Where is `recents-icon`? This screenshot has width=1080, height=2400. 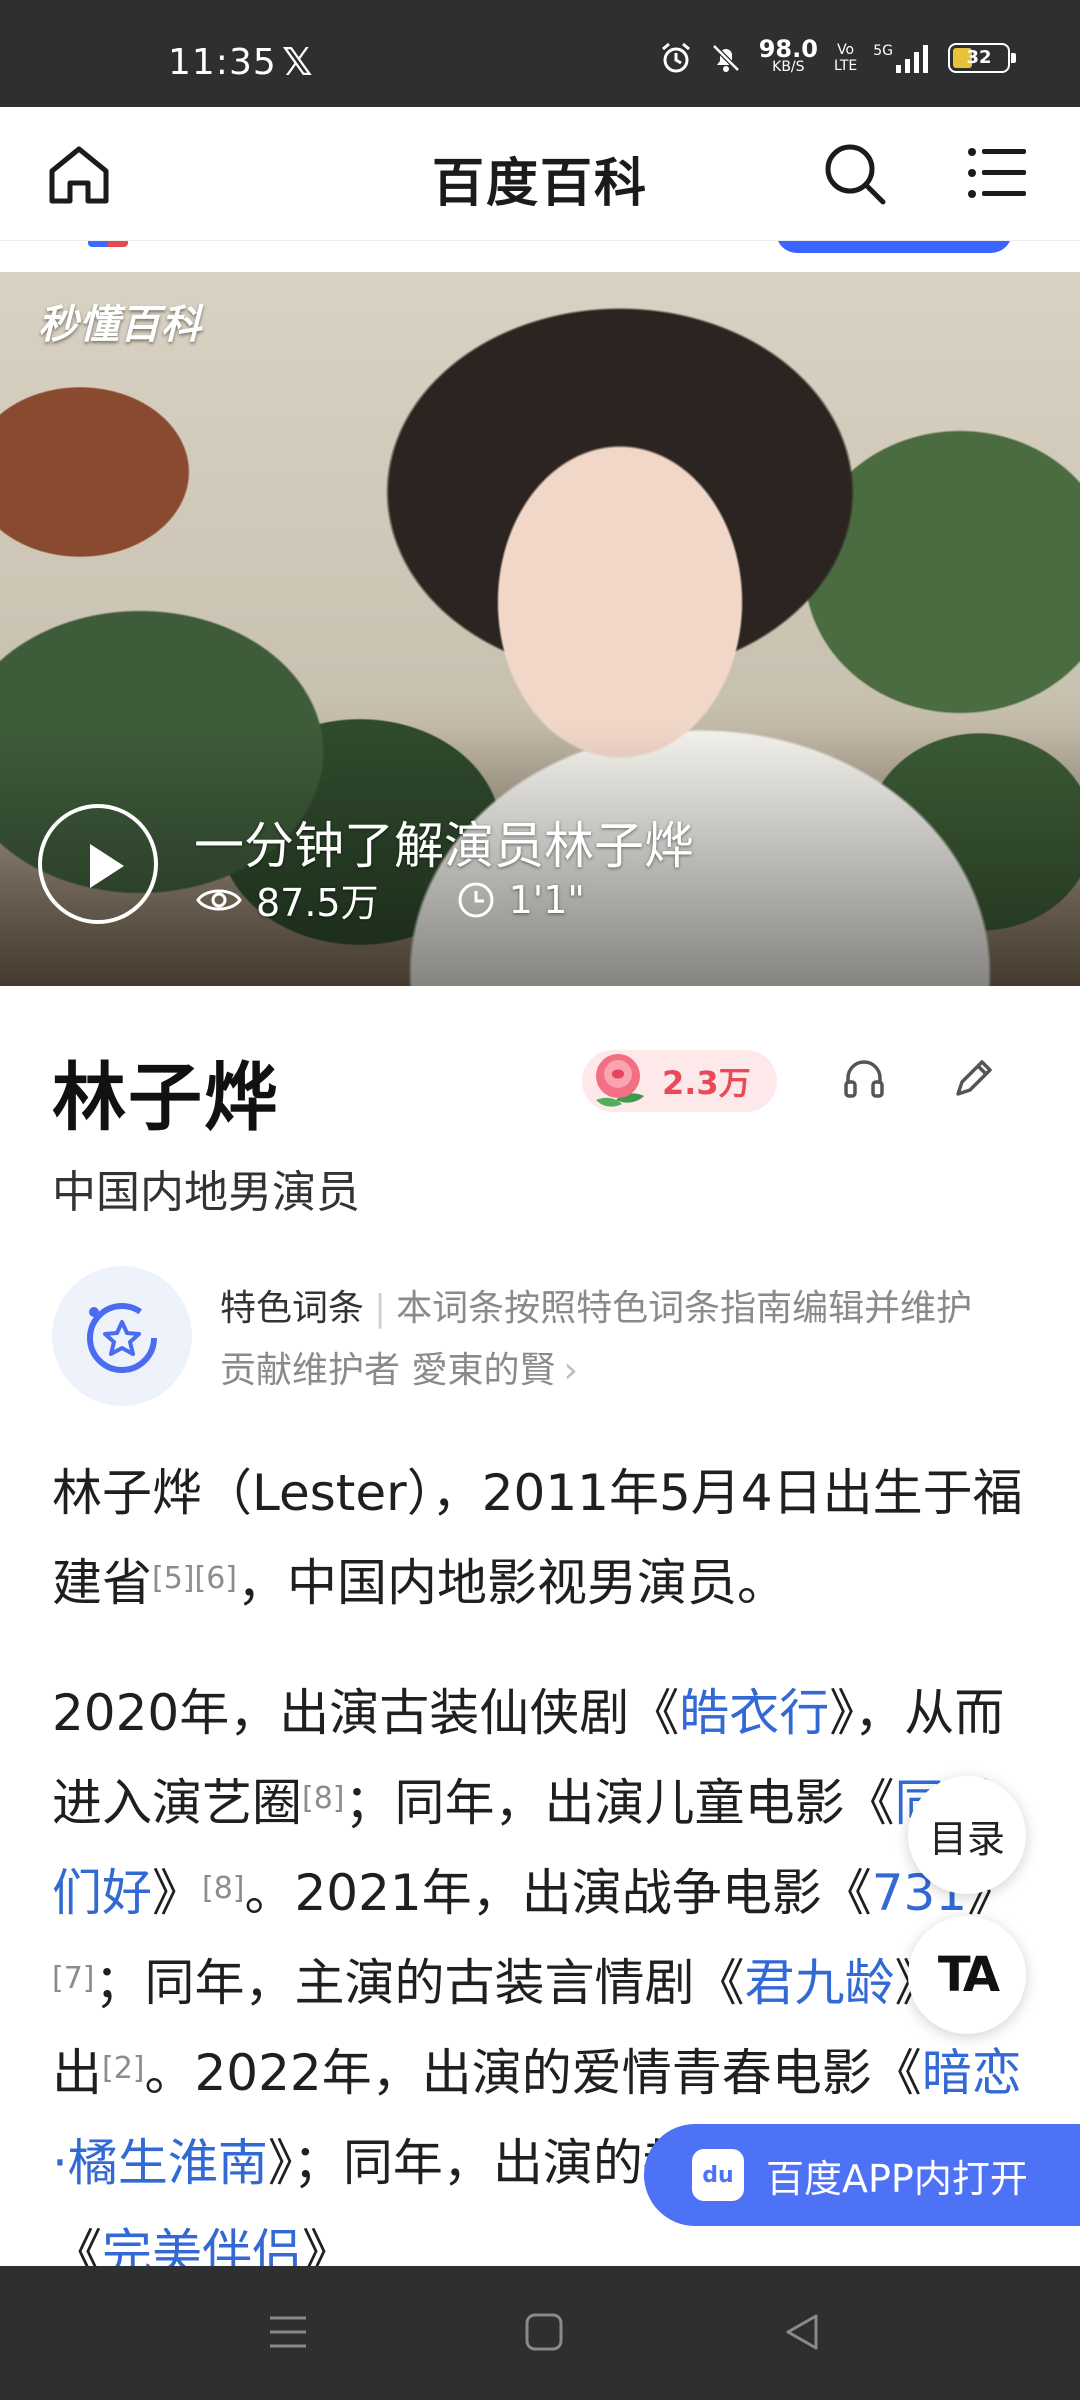
recents-icon is located at coordinates (288, 2332).